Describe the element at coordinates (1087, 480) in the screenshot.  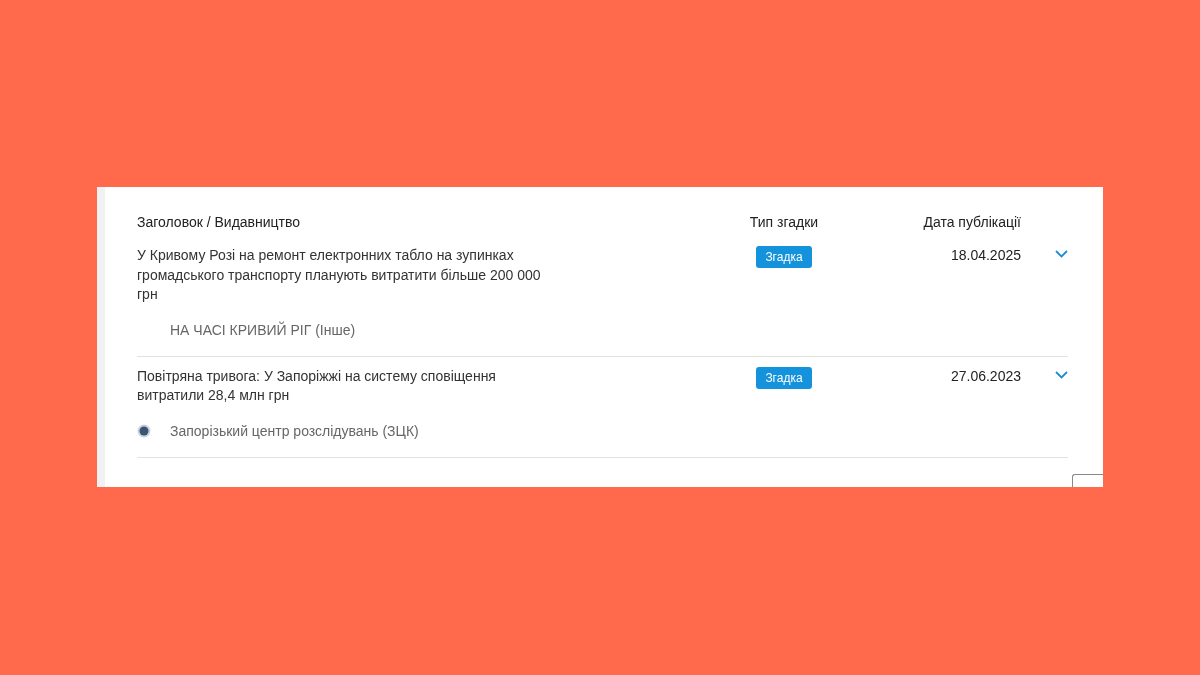
I see `panel-corner` at that location.